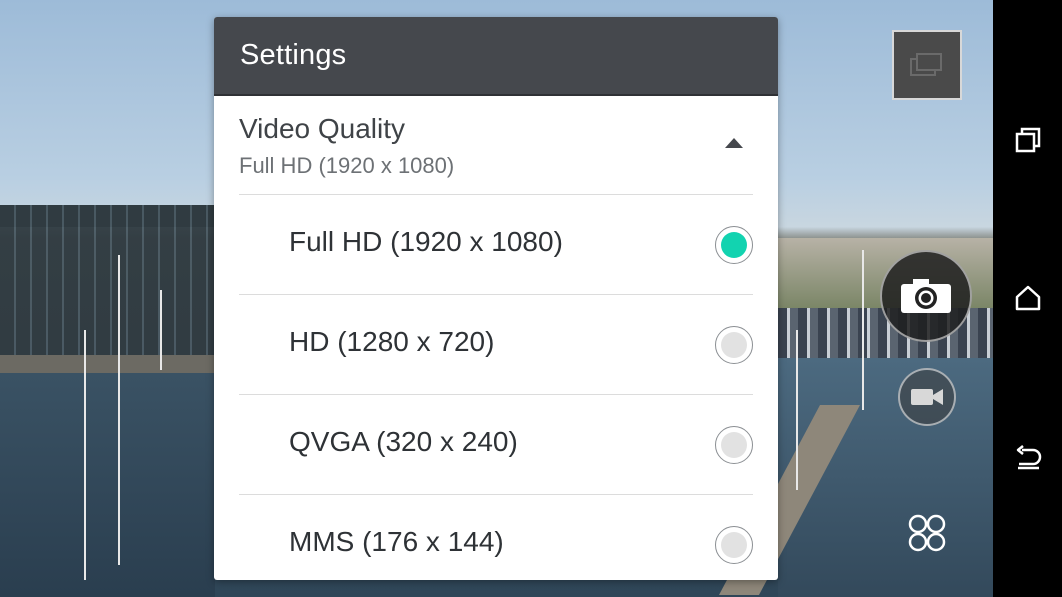 The image size is (1062, 597). I want to click on camera-shutter-icon, so click(926, 296).